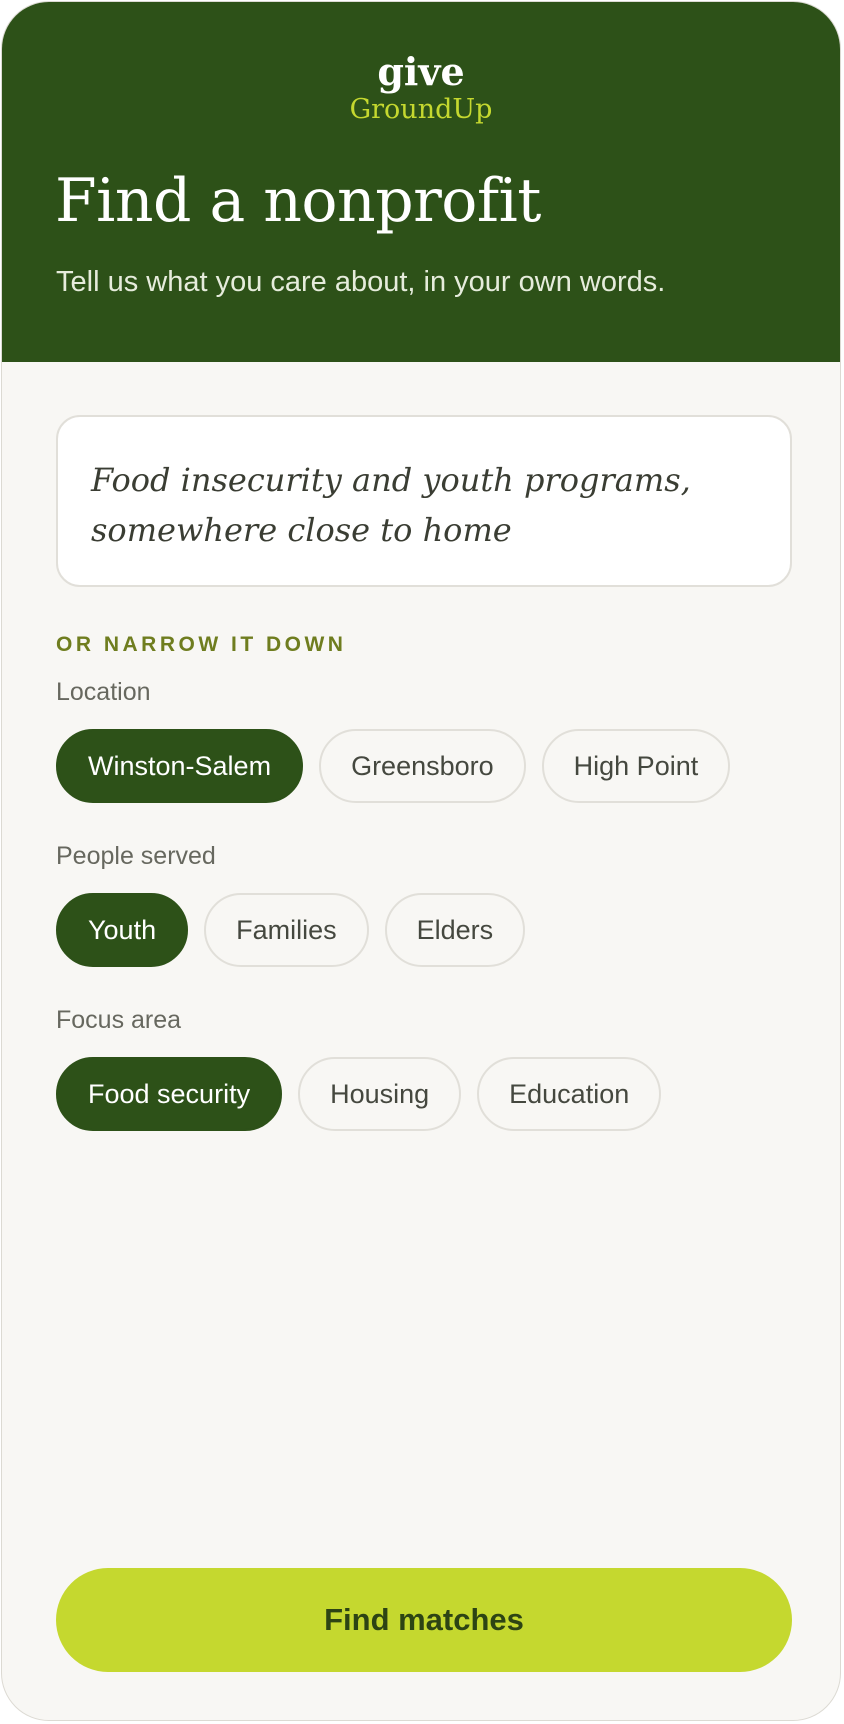 The image size is (844, 1724). I want to click on brand-name: GroundUp, so click(421, 109).